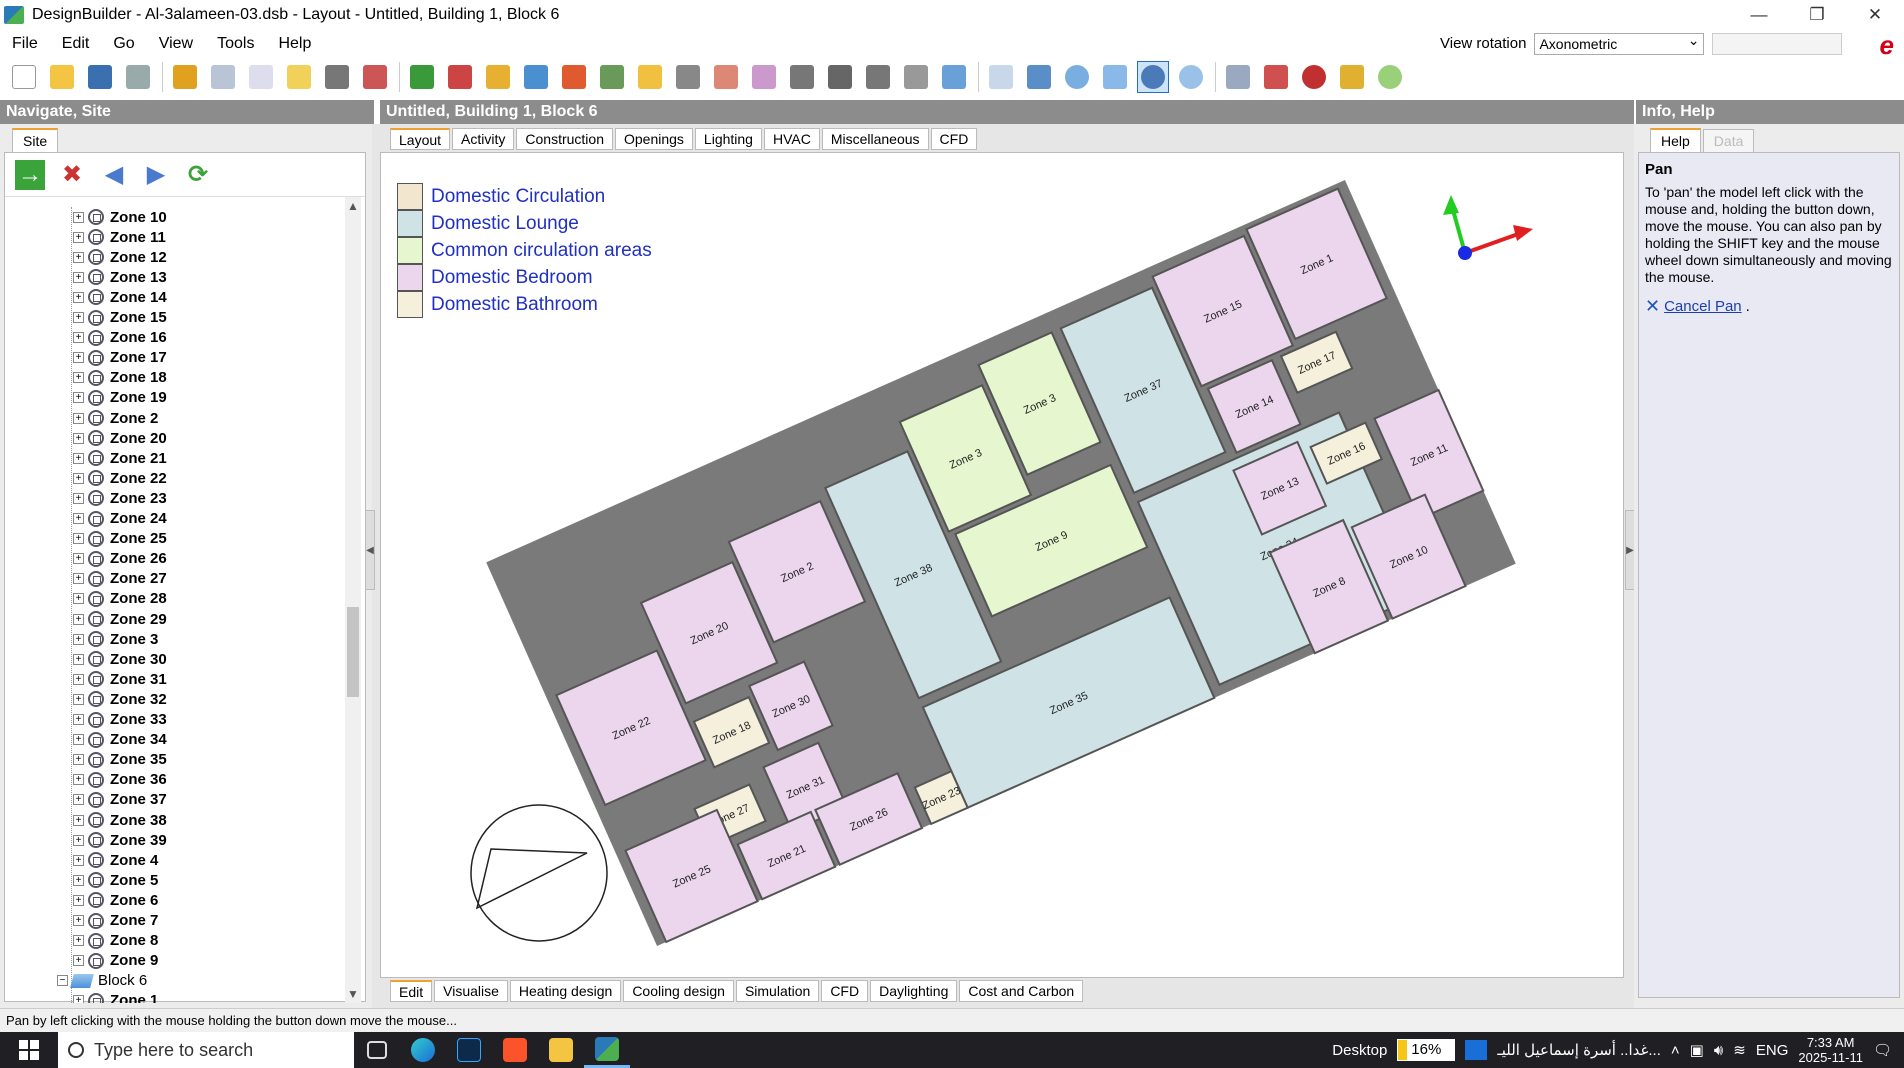  Describe the element at coordinates (176, 44) in the screenshot. I see `menu-view: View` at that location.